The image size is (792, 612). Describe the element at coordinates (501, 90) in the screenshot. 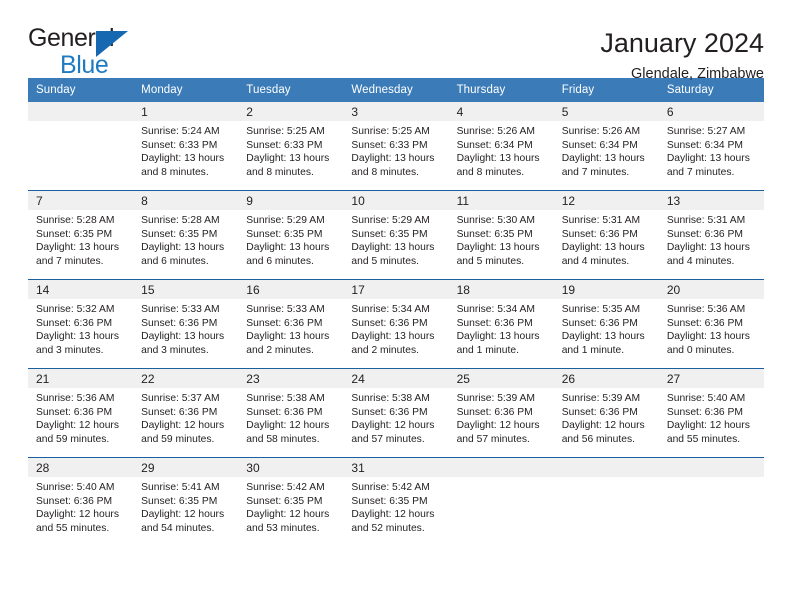

I see `weekday-header-thursday: Thursday` at that location.